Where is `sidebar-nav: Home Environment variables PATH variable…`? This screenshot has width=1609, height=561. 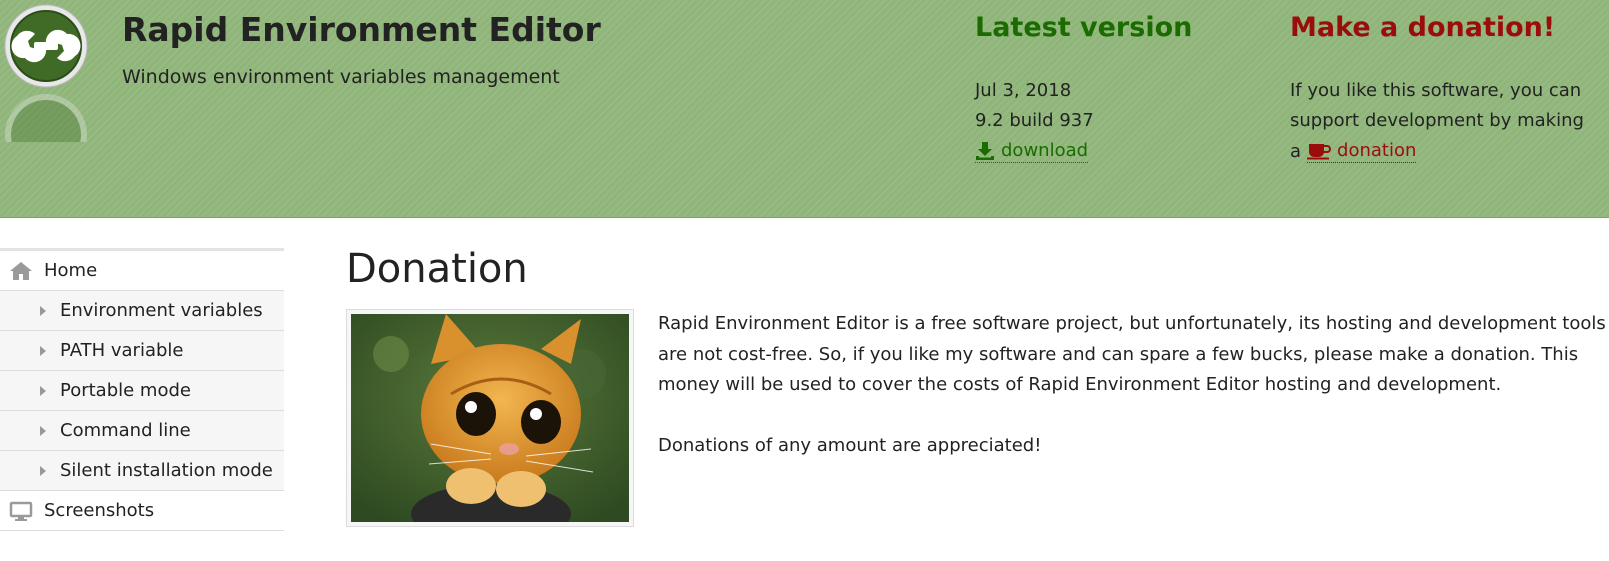 sidebar-nav: Home Environment variables PATH variable… is located at coordinates (142, 389).